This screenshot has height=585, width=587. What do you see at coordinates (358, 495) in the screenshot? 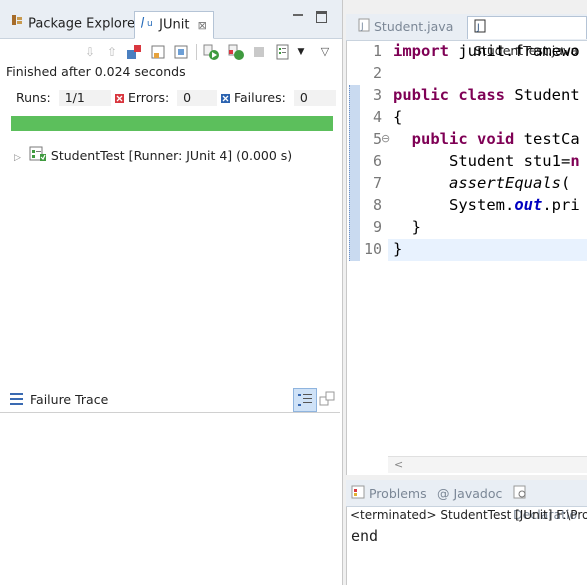
I see `problems-icon` at bounding box center [358, 495].